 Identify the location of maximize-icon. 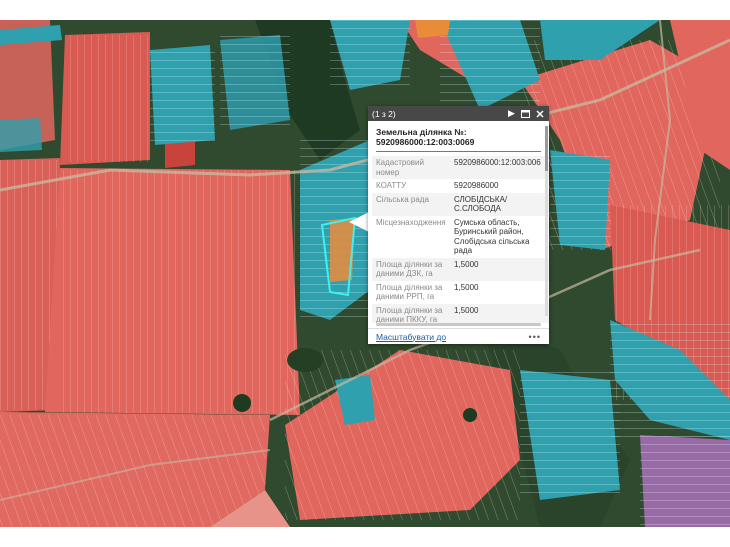
(525, 113).